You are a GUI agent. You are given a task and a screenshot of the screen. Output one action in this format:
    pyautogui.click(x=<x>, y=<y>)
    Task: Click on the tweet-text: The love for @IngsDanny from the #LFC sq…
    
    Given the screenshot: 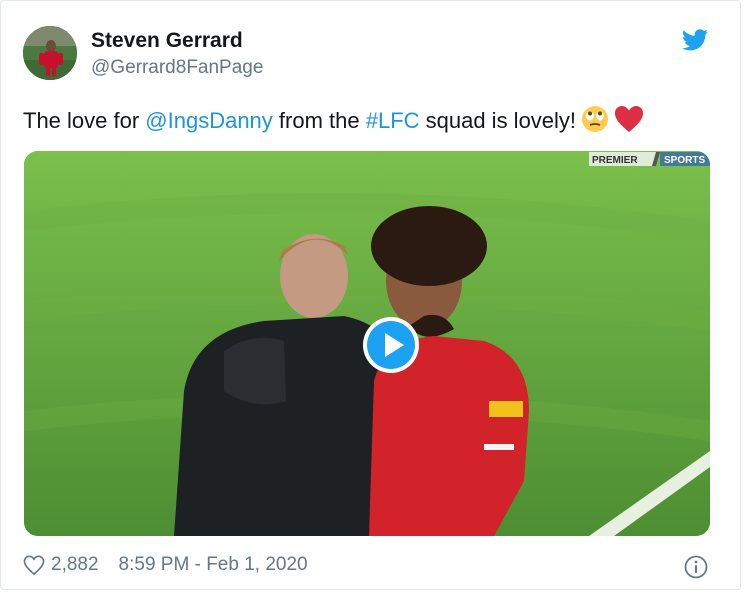 What is the action you would take?
    pyautogui.click(x=333, y=122)
    